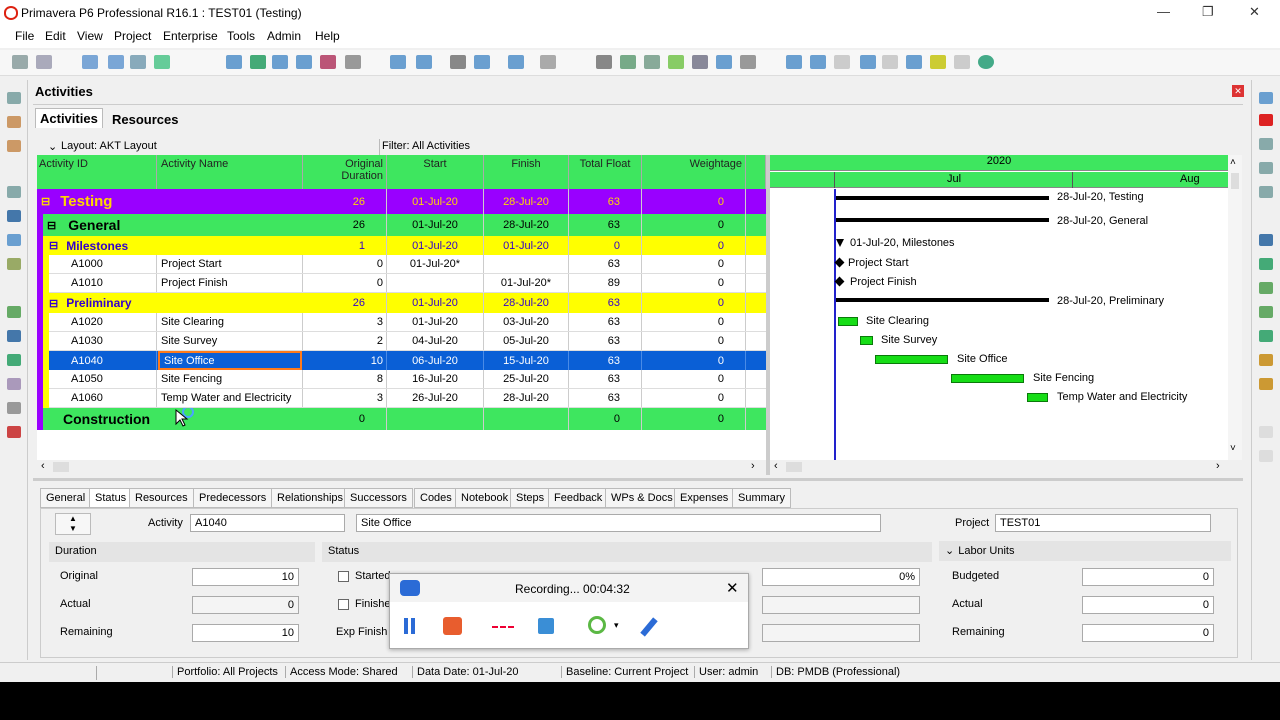 This screenshot has width=1280, height=720. What do you see at coordinates (938, 62) in the screenshot?
I see `notes-icon` at bounding box center [938, 62].